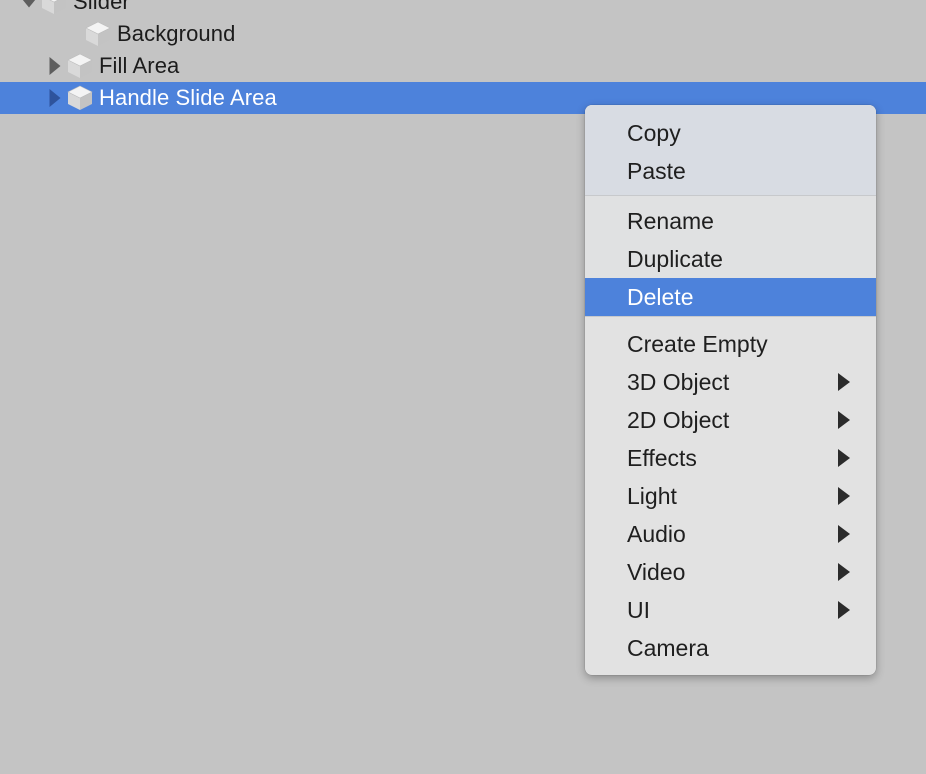 Image resolution: width=926 pixels, height=774 pixels. What do you see at coordinates (101, 7) in the screenshot?
I see `hierarchy-row-label: Slider` at bounding box center [101, 7].